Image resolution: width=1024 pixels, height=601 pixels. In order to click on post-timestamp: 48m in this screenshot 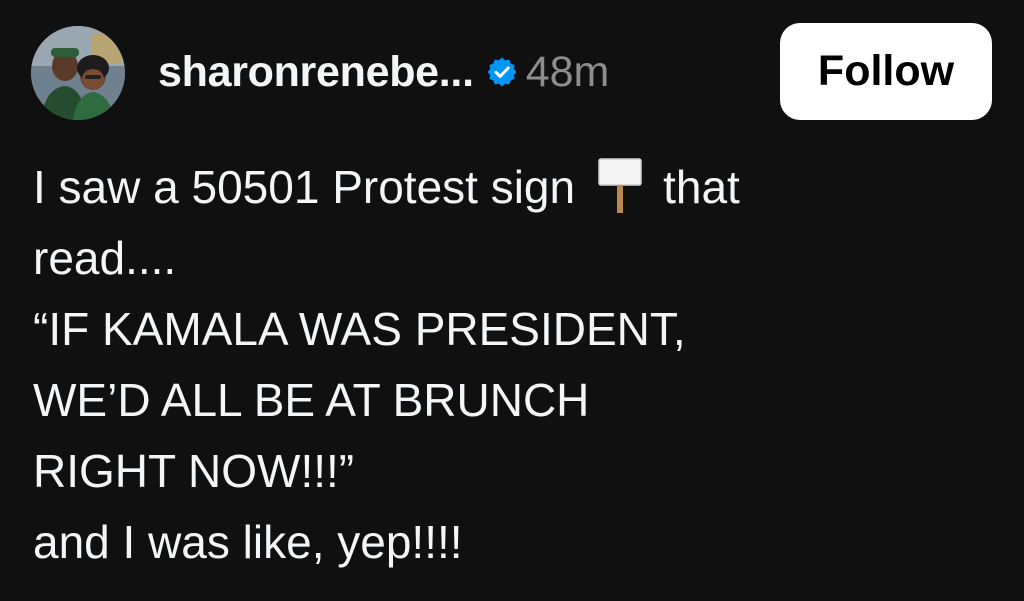, I will do `click(567, 71)`.